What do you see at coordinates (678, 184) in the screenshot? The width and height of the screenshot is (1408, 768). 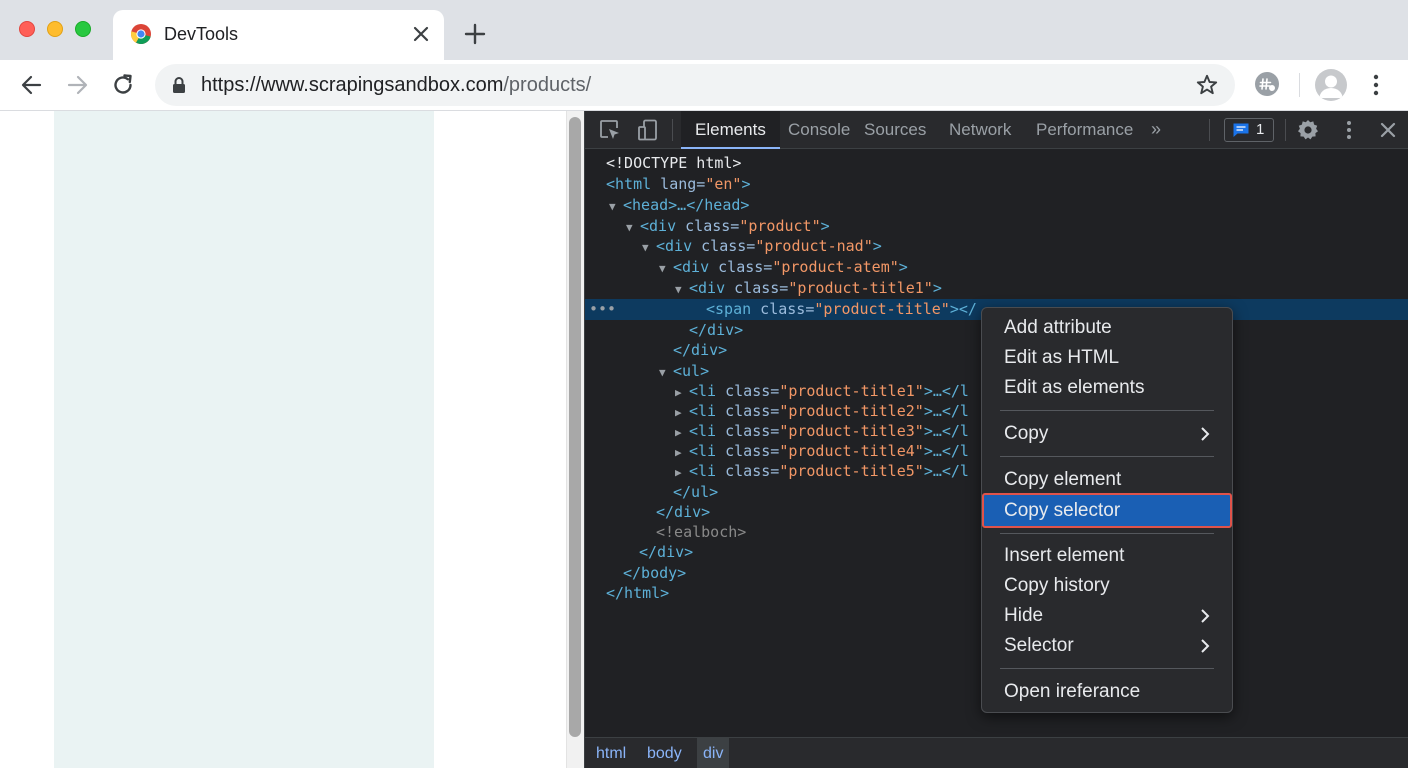 I see `lang-attr: lang=` at bounding box center [678, 184].